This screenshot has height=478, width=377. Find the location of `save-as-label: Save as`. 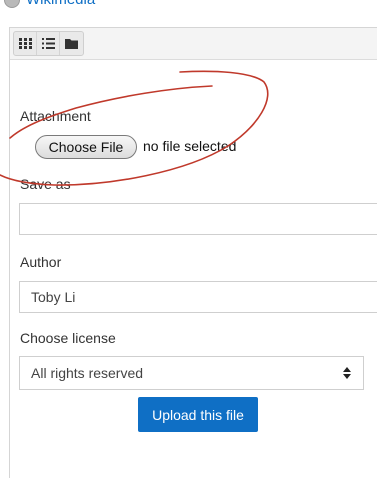

save-as-label: Save as is located at coordinates (45, 184).